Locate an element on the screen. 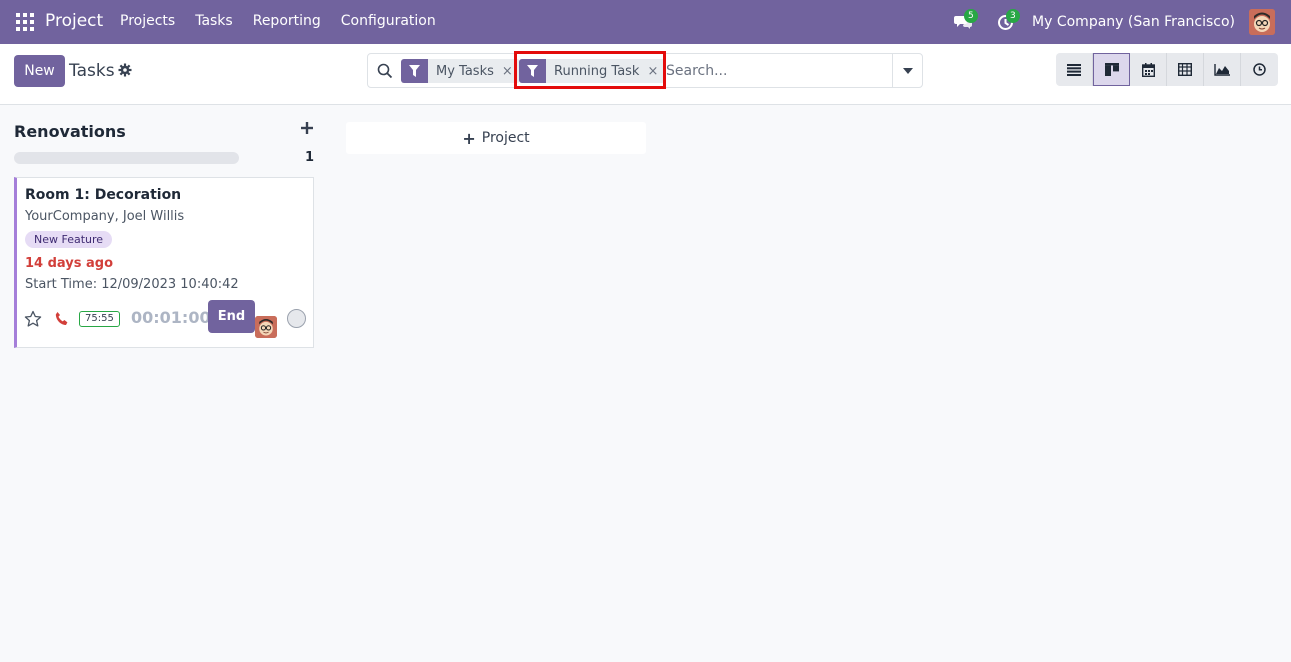 This screenshot has height=662, width=1291. plus-icon is located at coordinates (307, 128).